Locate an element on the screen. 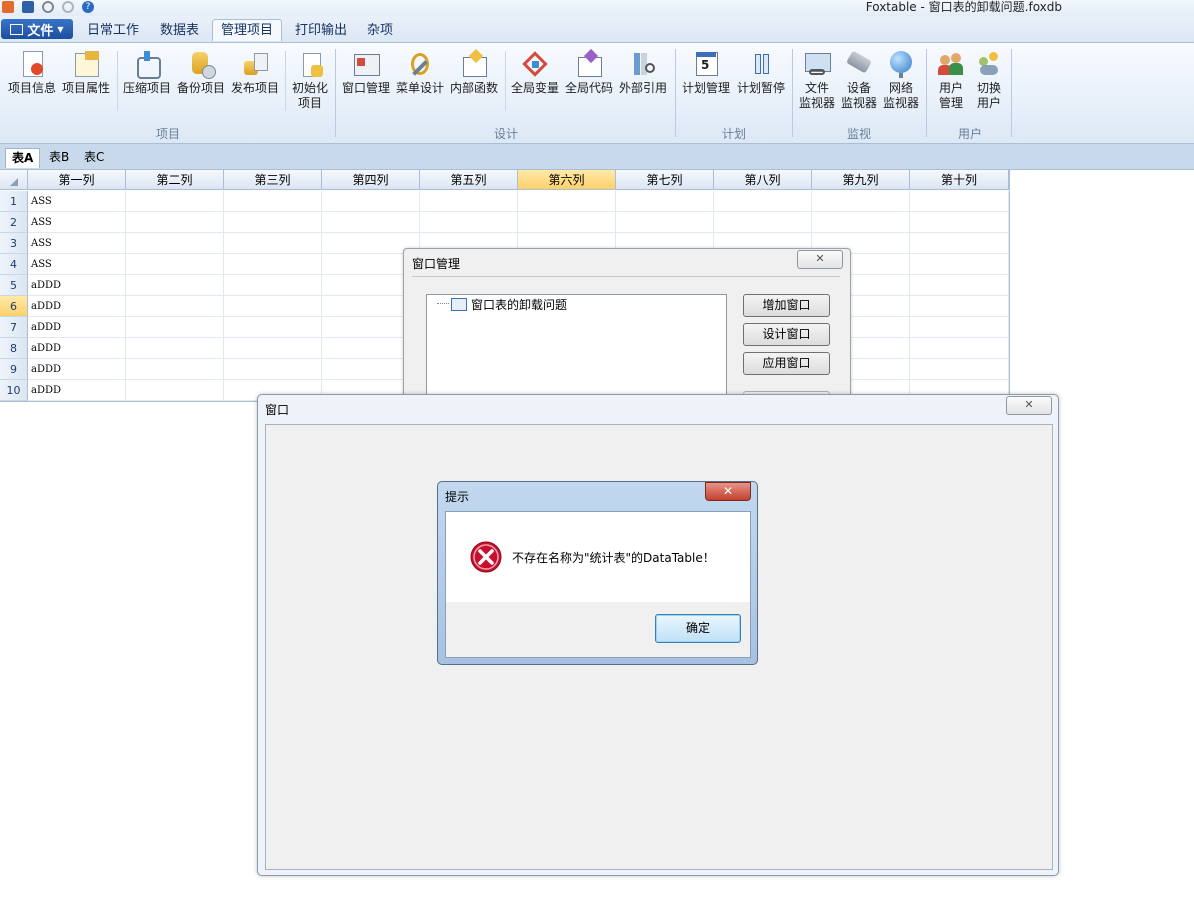 This screenshot has width=1194, height=915. user-management-button: 用户 管理 is located at coordinates (951, 80).